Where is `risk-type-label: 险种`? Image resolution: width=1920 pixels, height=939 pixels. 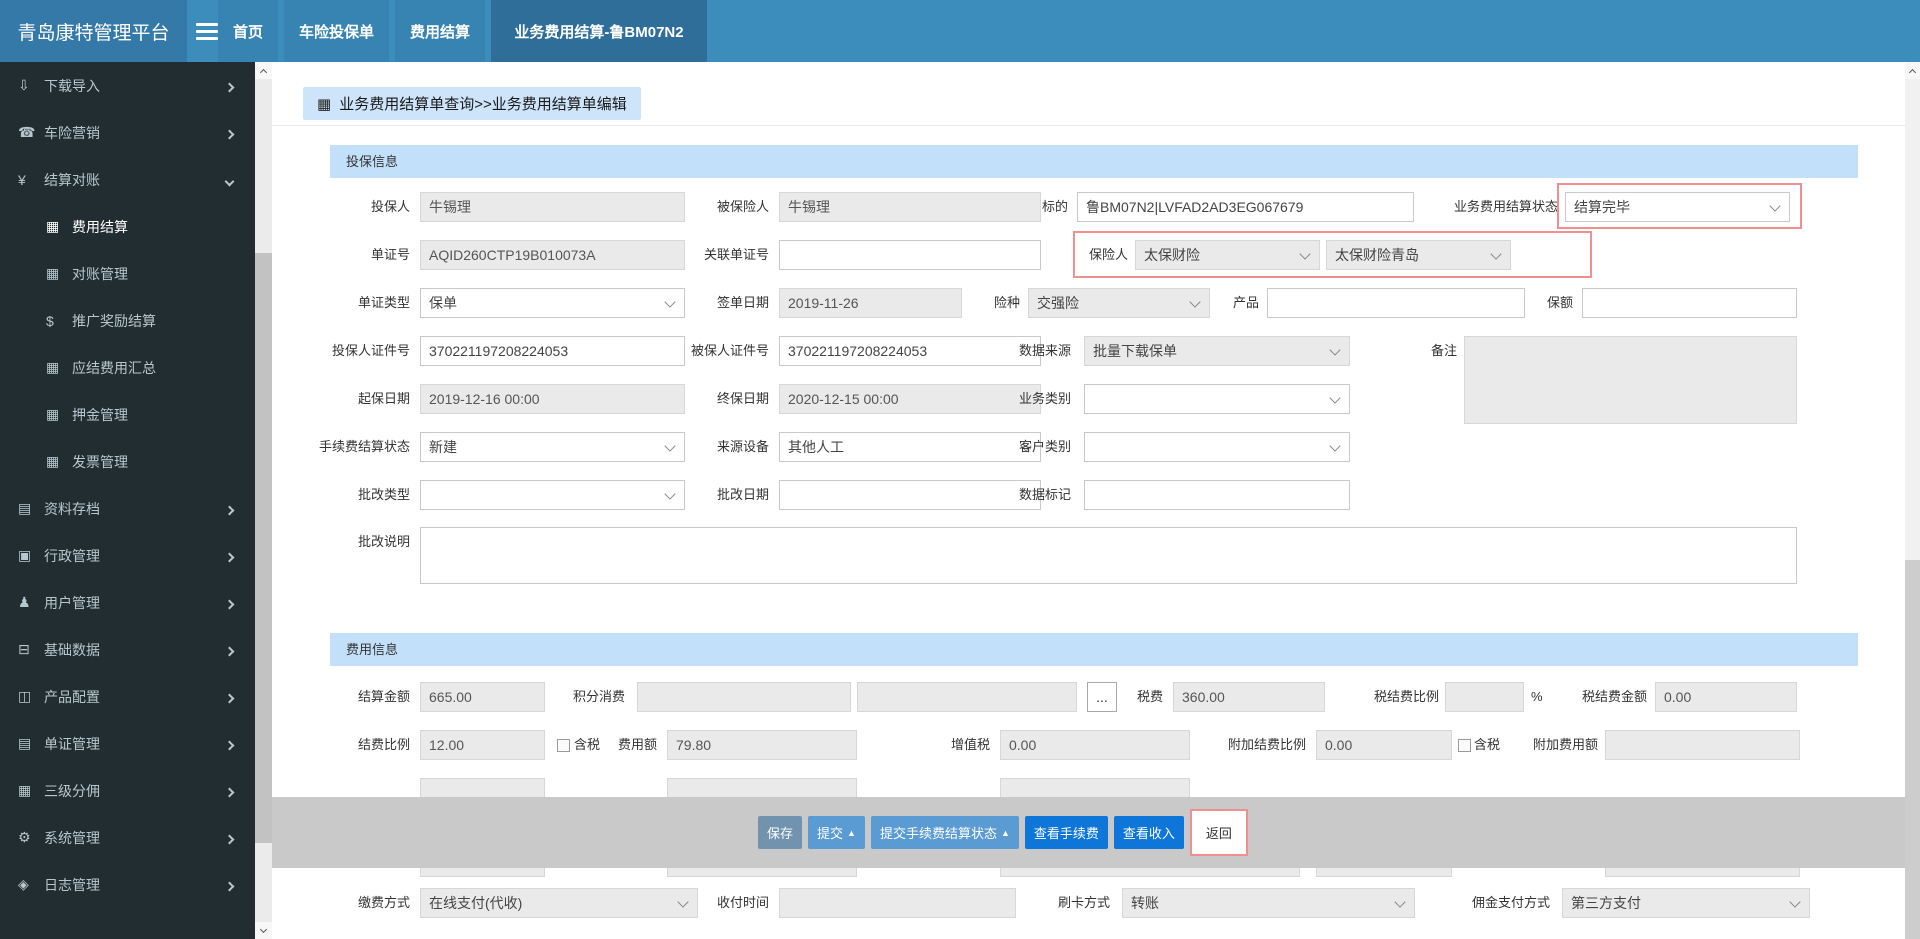 risk-type-label: 险种 is located at coordinates (1006, 302).